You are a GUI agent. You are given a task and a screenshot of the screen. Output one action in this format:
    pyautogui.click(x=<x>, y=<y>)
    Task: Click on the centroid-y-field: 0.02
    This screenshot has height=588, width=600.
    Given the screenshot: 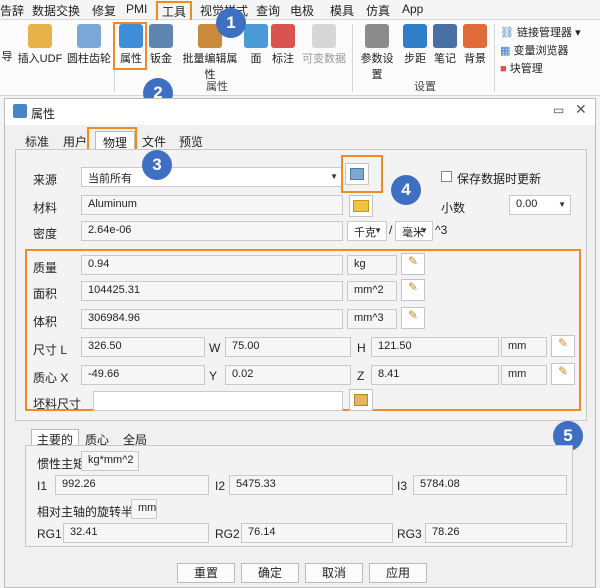 What is the action you would take?
    pyautogui.click(x=288, y=375)
    